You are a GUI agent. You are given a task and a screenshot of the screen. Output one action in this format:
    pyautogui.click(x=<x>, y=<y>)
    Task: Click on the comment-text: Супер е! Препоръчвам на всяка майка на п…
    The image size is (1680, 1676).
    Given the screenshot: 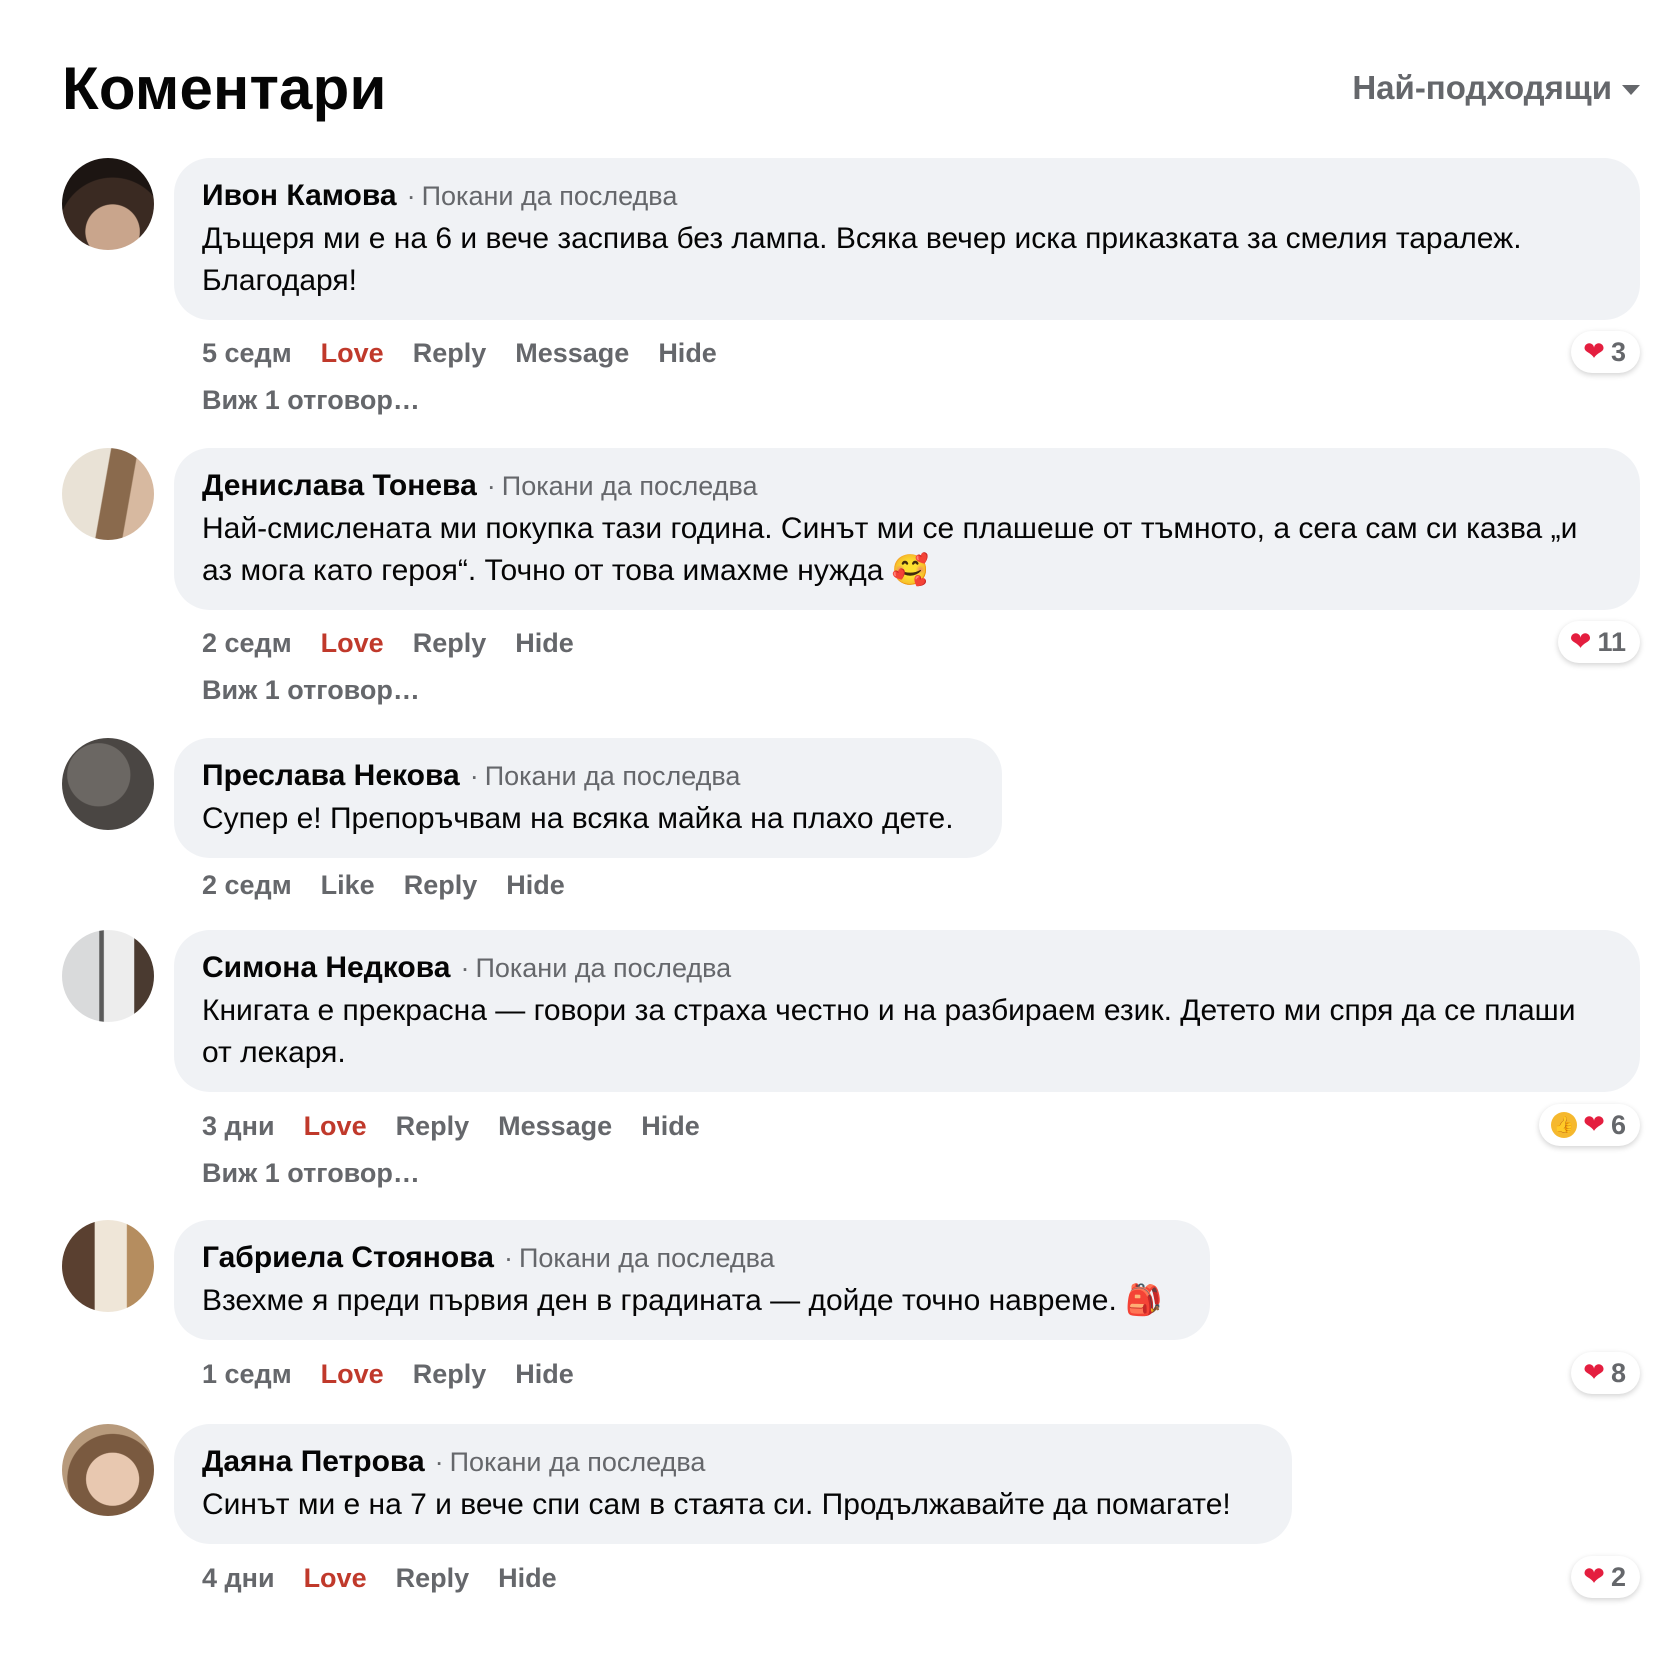 What is the action you would take?
    pyautogui.click(x=578, y=818)
    